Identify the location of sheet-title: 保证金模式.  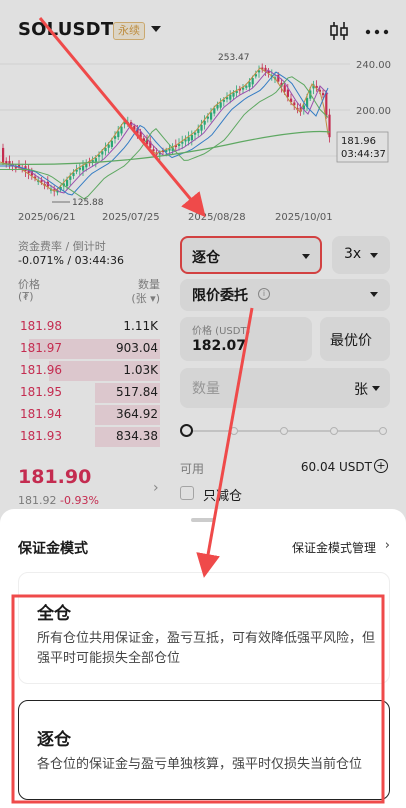
(53, 549).